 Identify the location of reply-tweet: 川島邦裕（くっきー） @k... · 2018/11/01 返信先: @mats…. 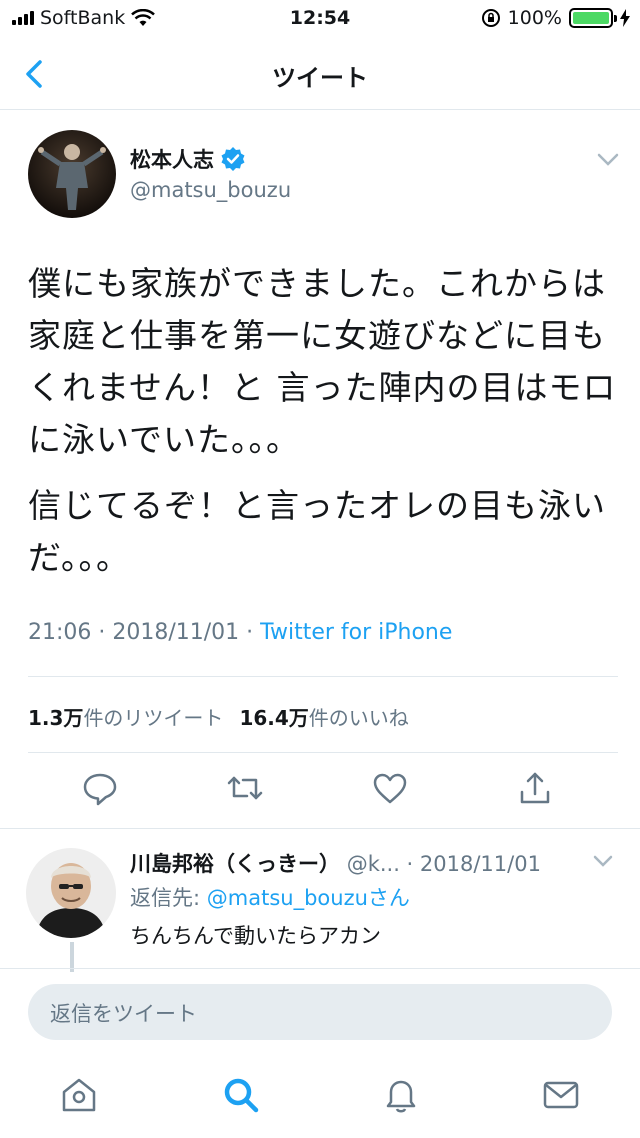
(320, 906).